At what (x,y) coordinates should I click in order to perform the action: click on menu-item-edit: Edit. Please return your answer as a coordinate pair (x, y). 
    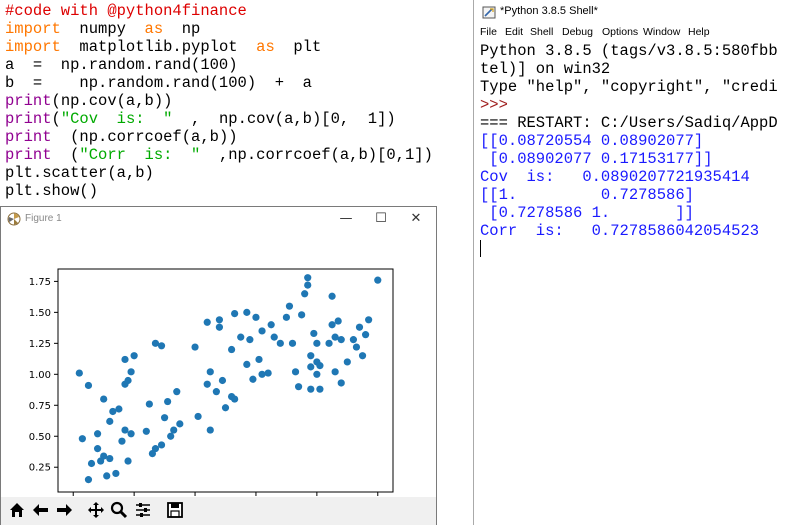
    Looking at the image, I should click on (514, 32).